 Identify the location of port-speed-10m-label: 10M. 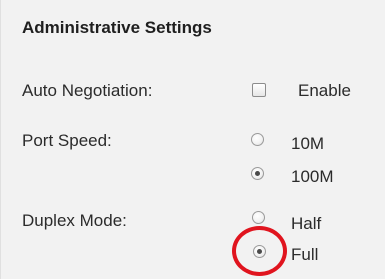
(307, 144).